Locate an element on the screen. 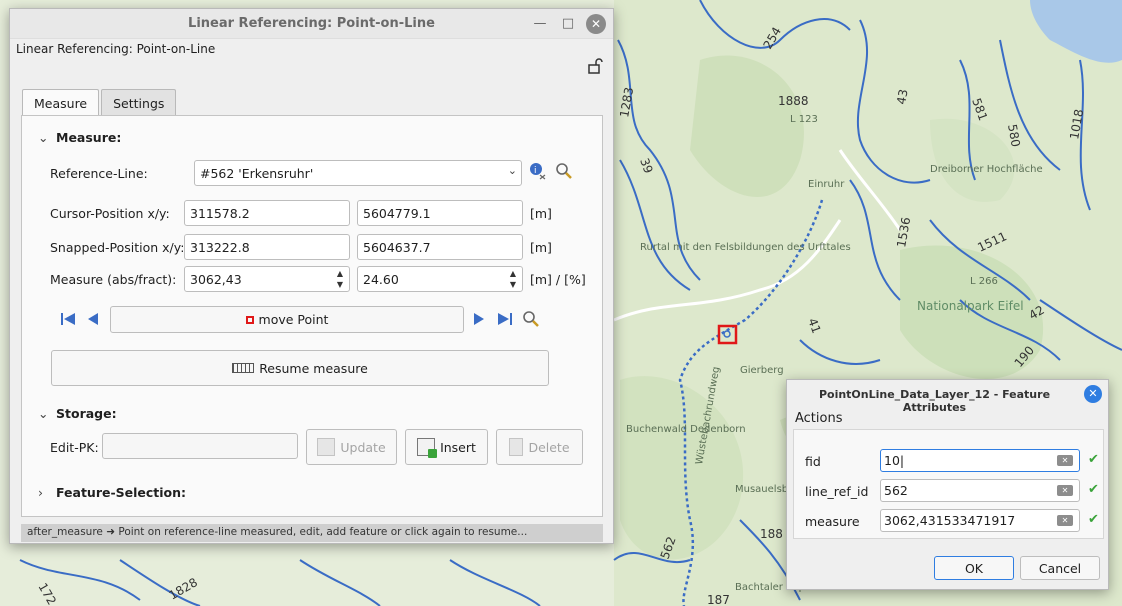  identify-feature-icon: i is located at coordinates (538, 171).